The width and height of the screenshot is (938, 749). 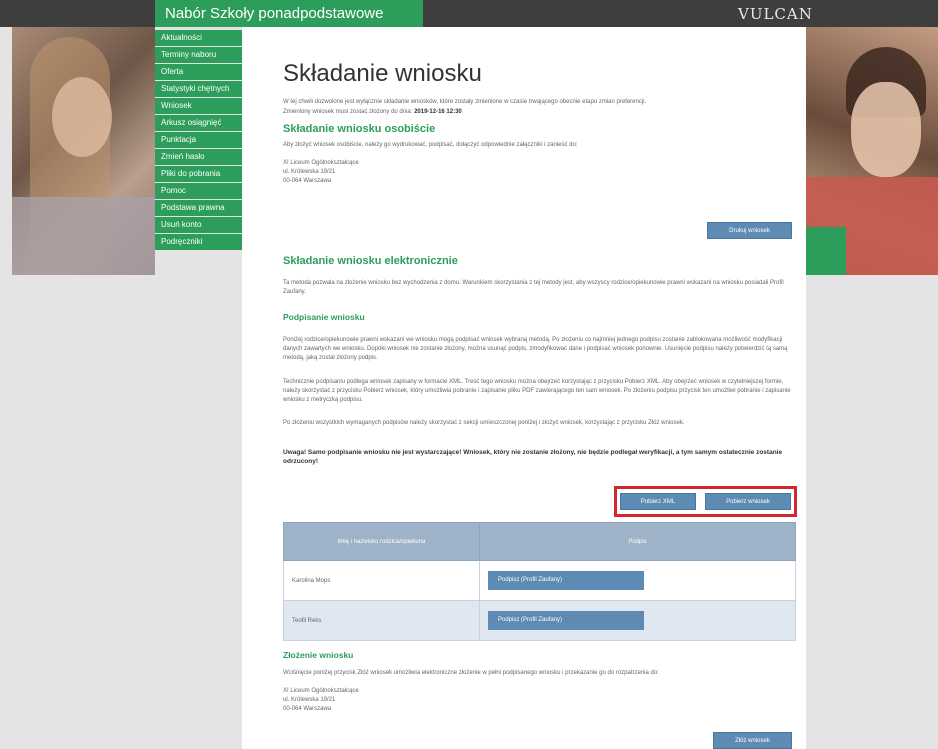 I want to click on submit-application-button: Złóż wniosek, so click(x=752, y=740).